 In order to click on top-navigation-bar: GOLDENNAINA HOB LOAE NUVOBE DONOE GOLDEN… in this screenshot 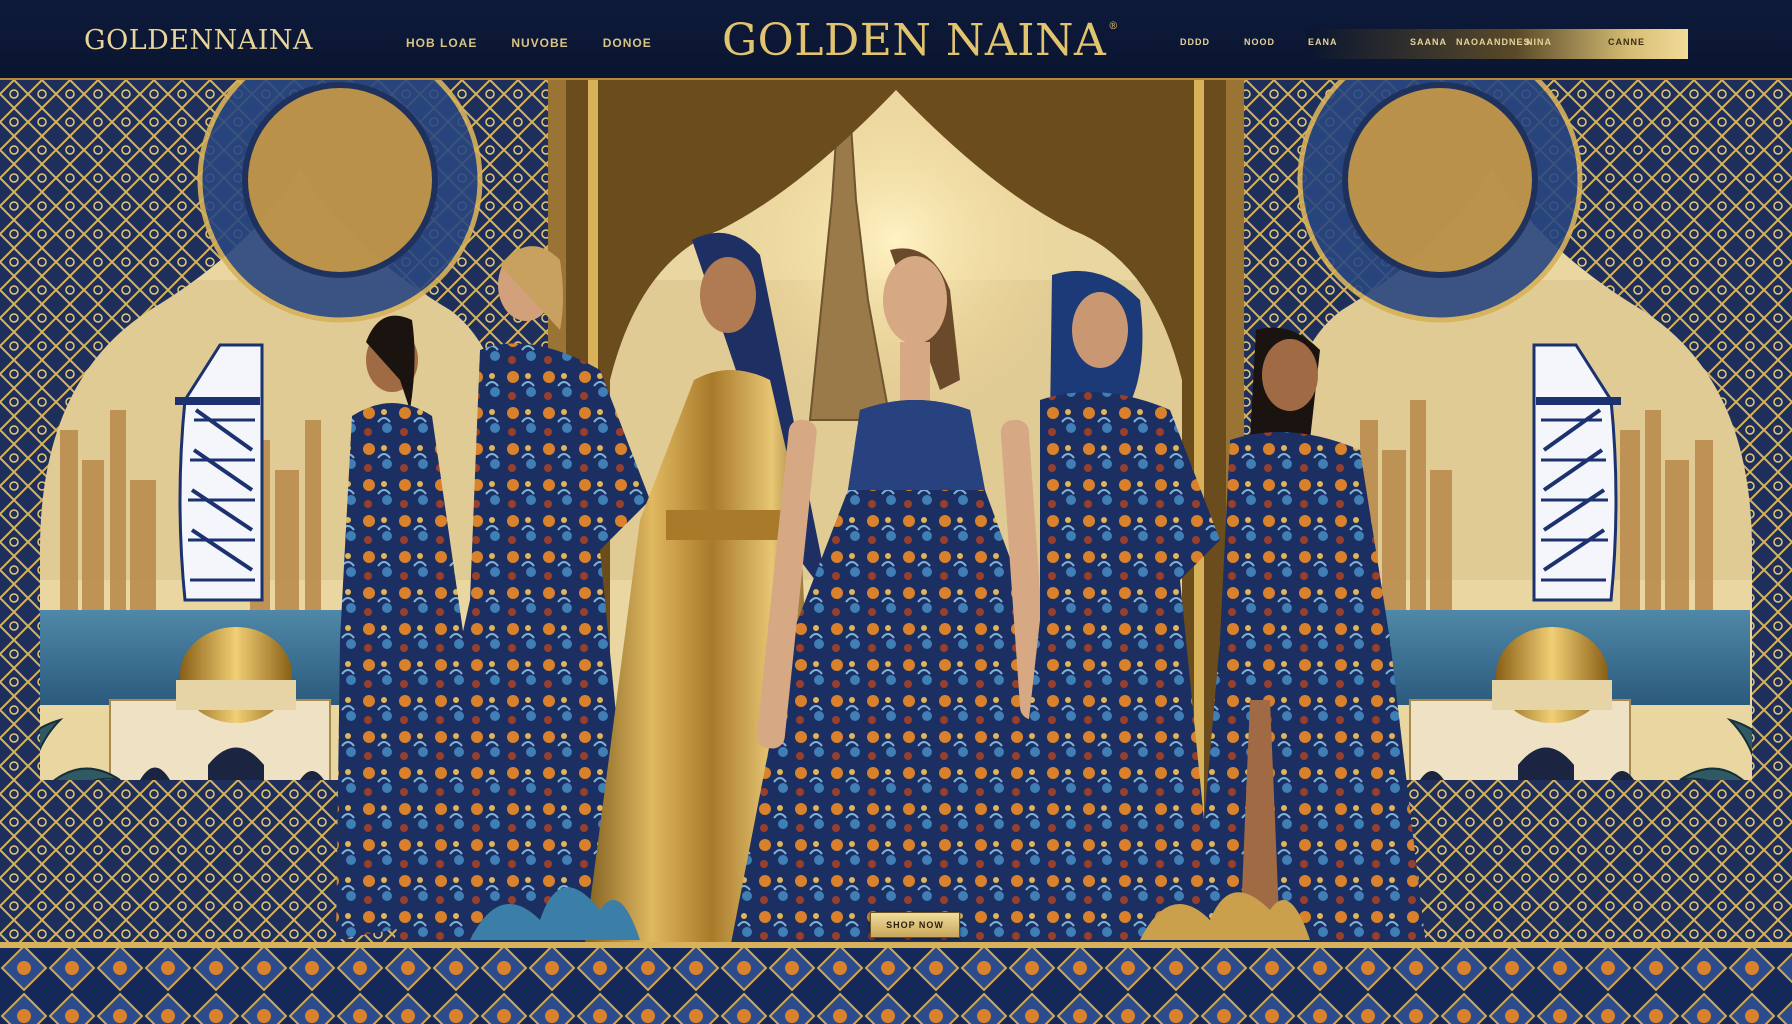, I will do `click(896, 40)`.